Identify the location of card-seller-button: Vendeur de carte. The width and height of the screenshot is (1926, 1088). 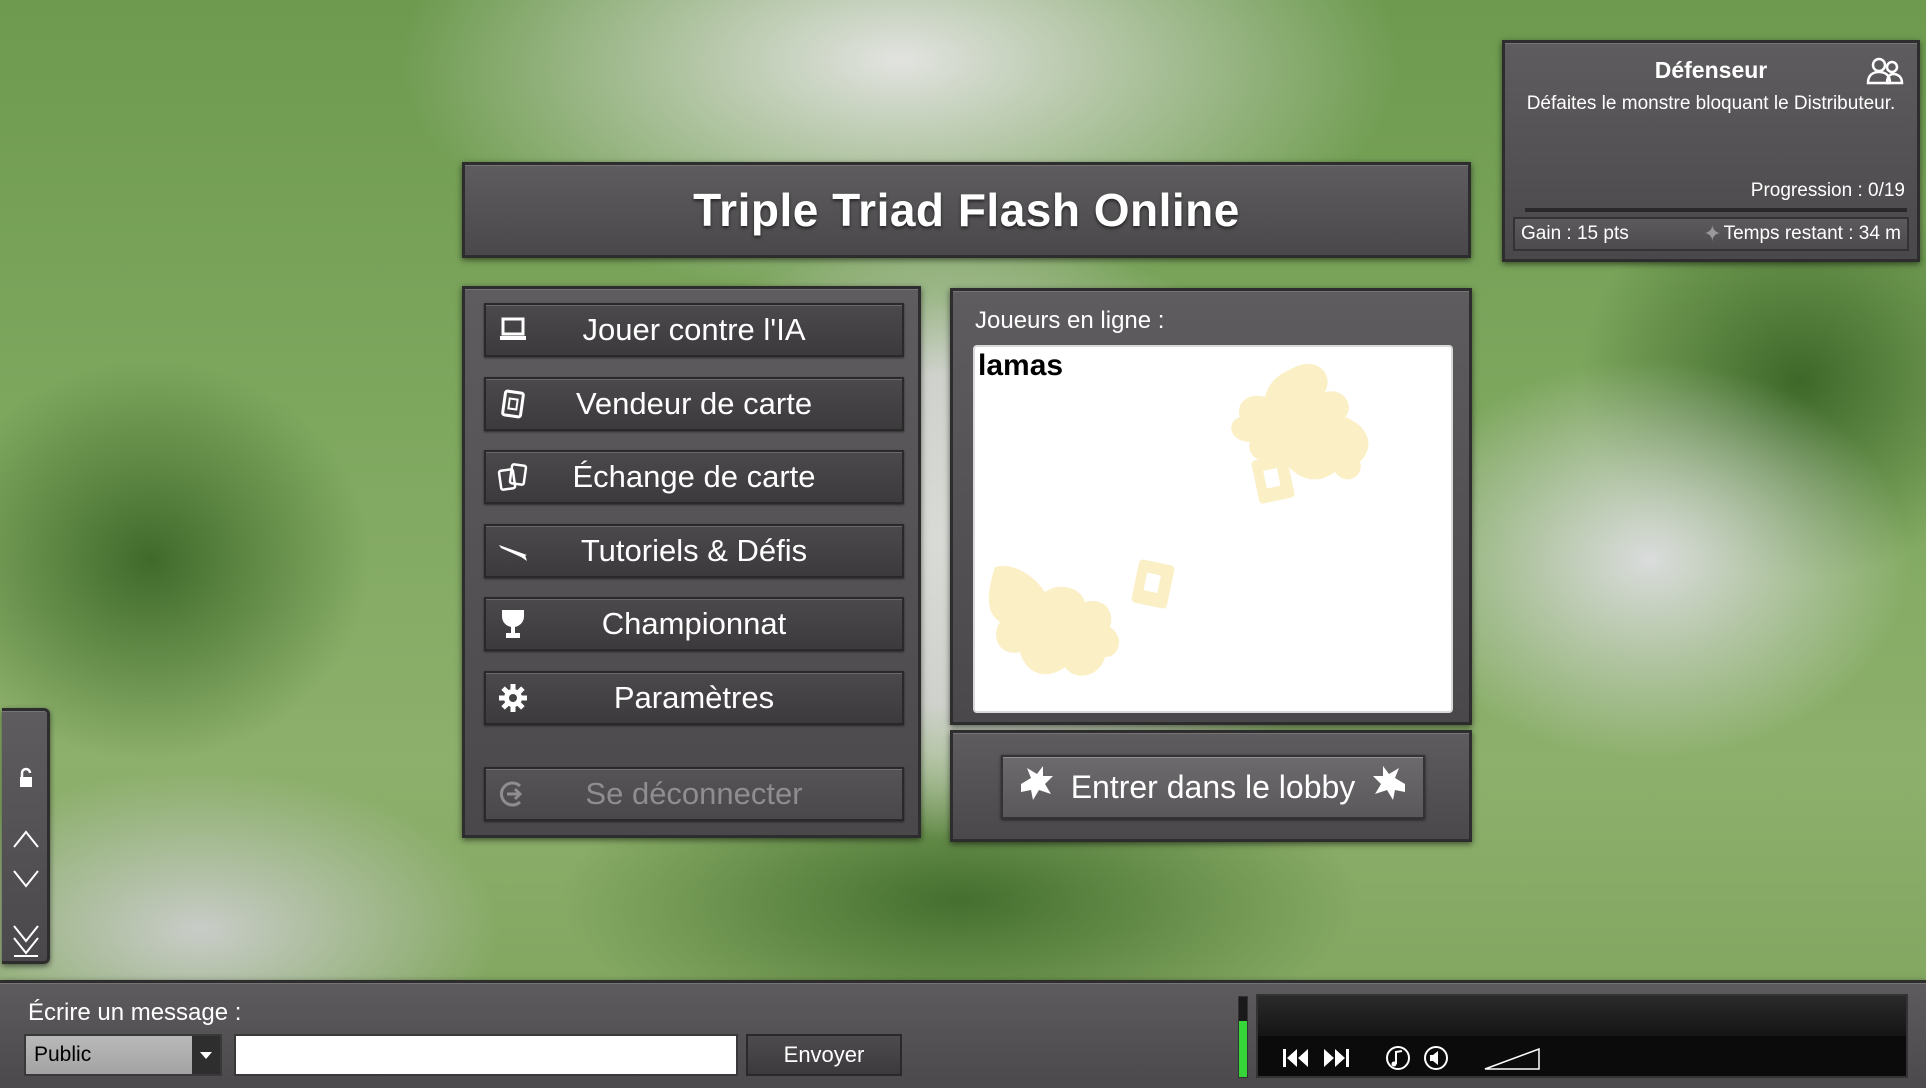
(694, 404).